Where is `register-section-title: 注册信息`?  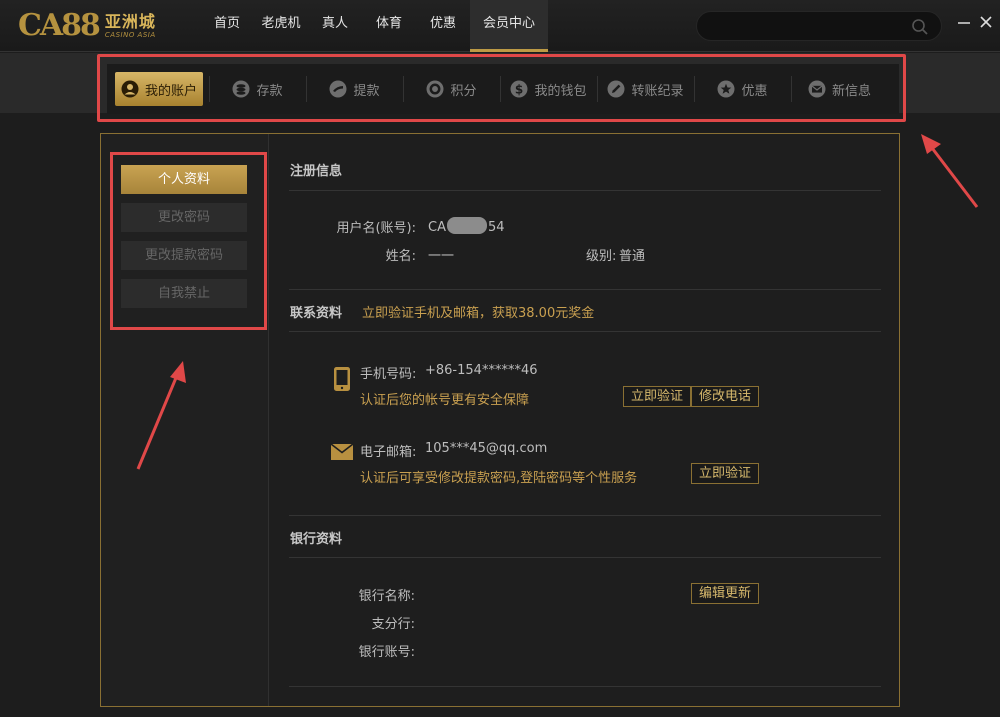
register-section-title: 注册信息 is located at coordinates (316, 171).